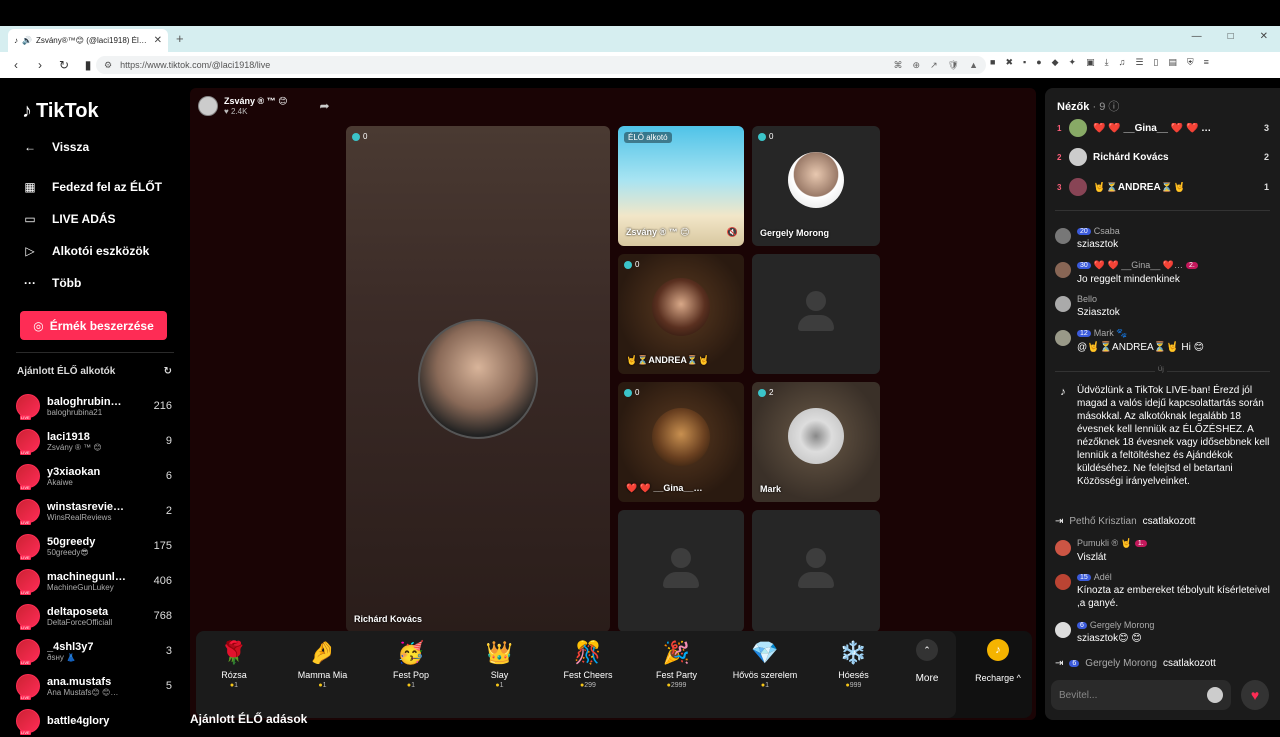 This screenshot has height=737, width=1280. Describe the element at coordinates (1162, 306) in the screenshot. I see `chat-message: Bello Sziasztok` at that location.